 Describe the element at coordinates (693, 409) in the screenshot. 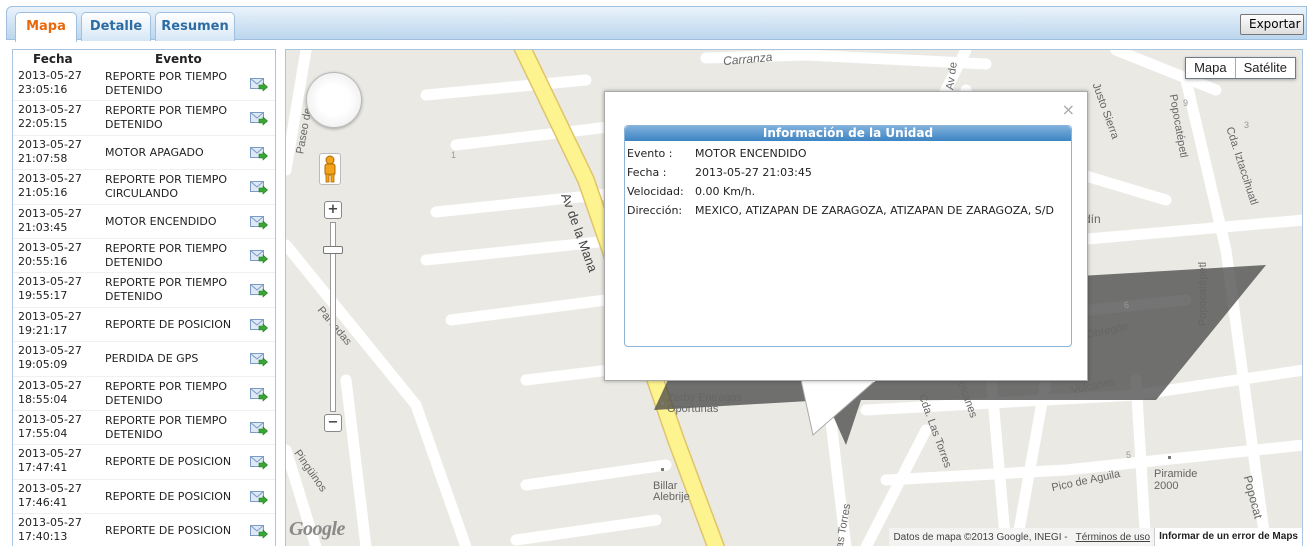

I see `place-label: Oportunas` at that location.